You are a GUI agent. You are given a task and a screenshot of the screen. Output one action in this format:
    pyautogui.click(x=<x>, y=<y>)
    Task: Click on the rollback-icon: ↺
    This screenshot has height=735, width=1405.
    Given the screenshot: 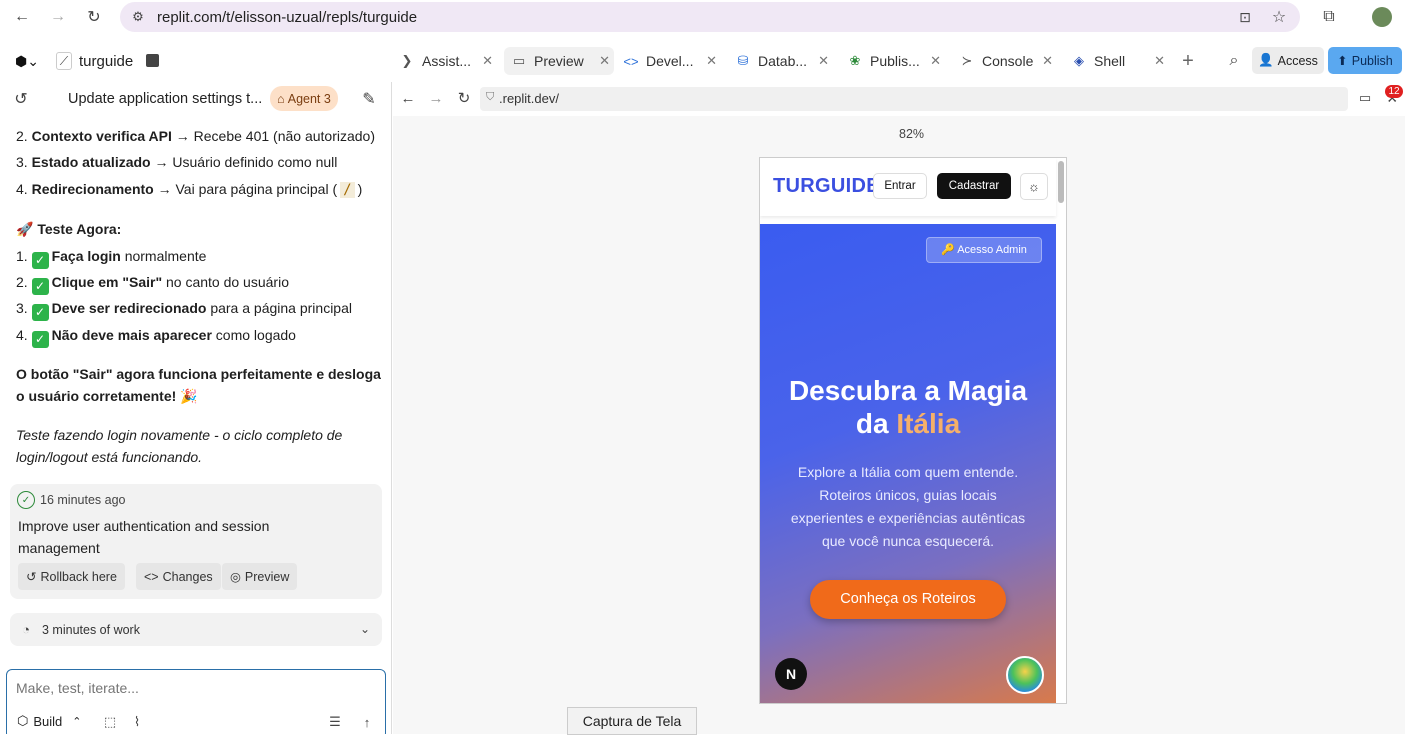 What is the action you would take?
    pyautogui.click(x=31, y=577)
    